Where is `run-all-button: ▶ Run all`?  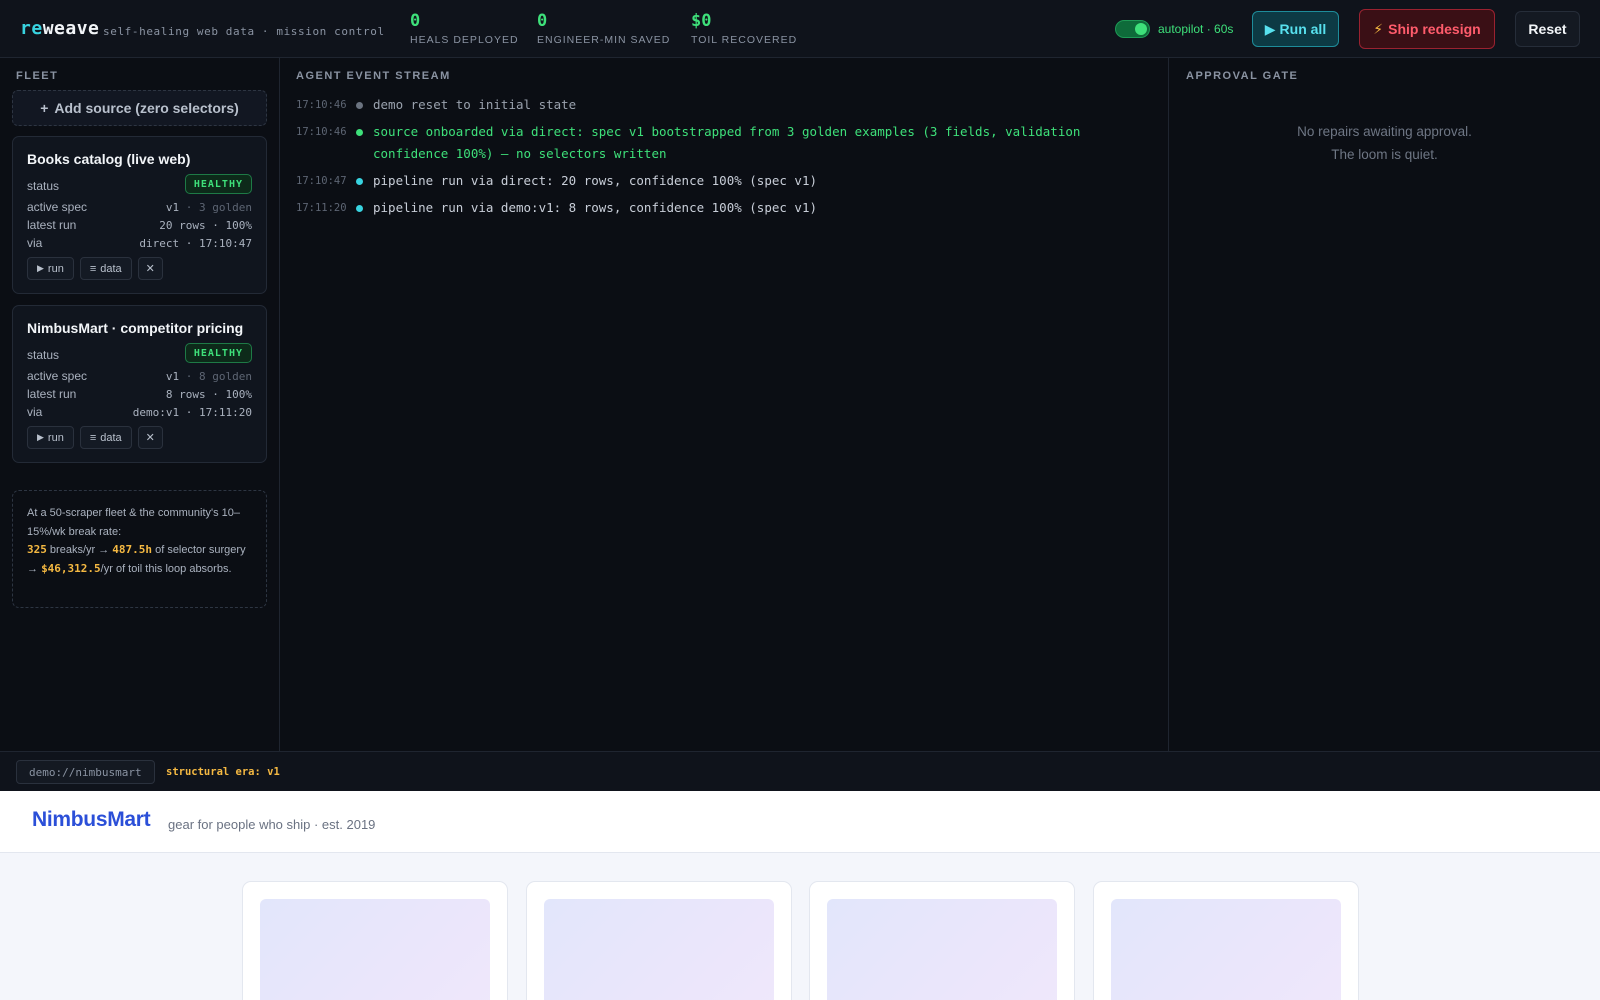 run-all-button: ▶ Run all is located at coordinates (1295, 29).